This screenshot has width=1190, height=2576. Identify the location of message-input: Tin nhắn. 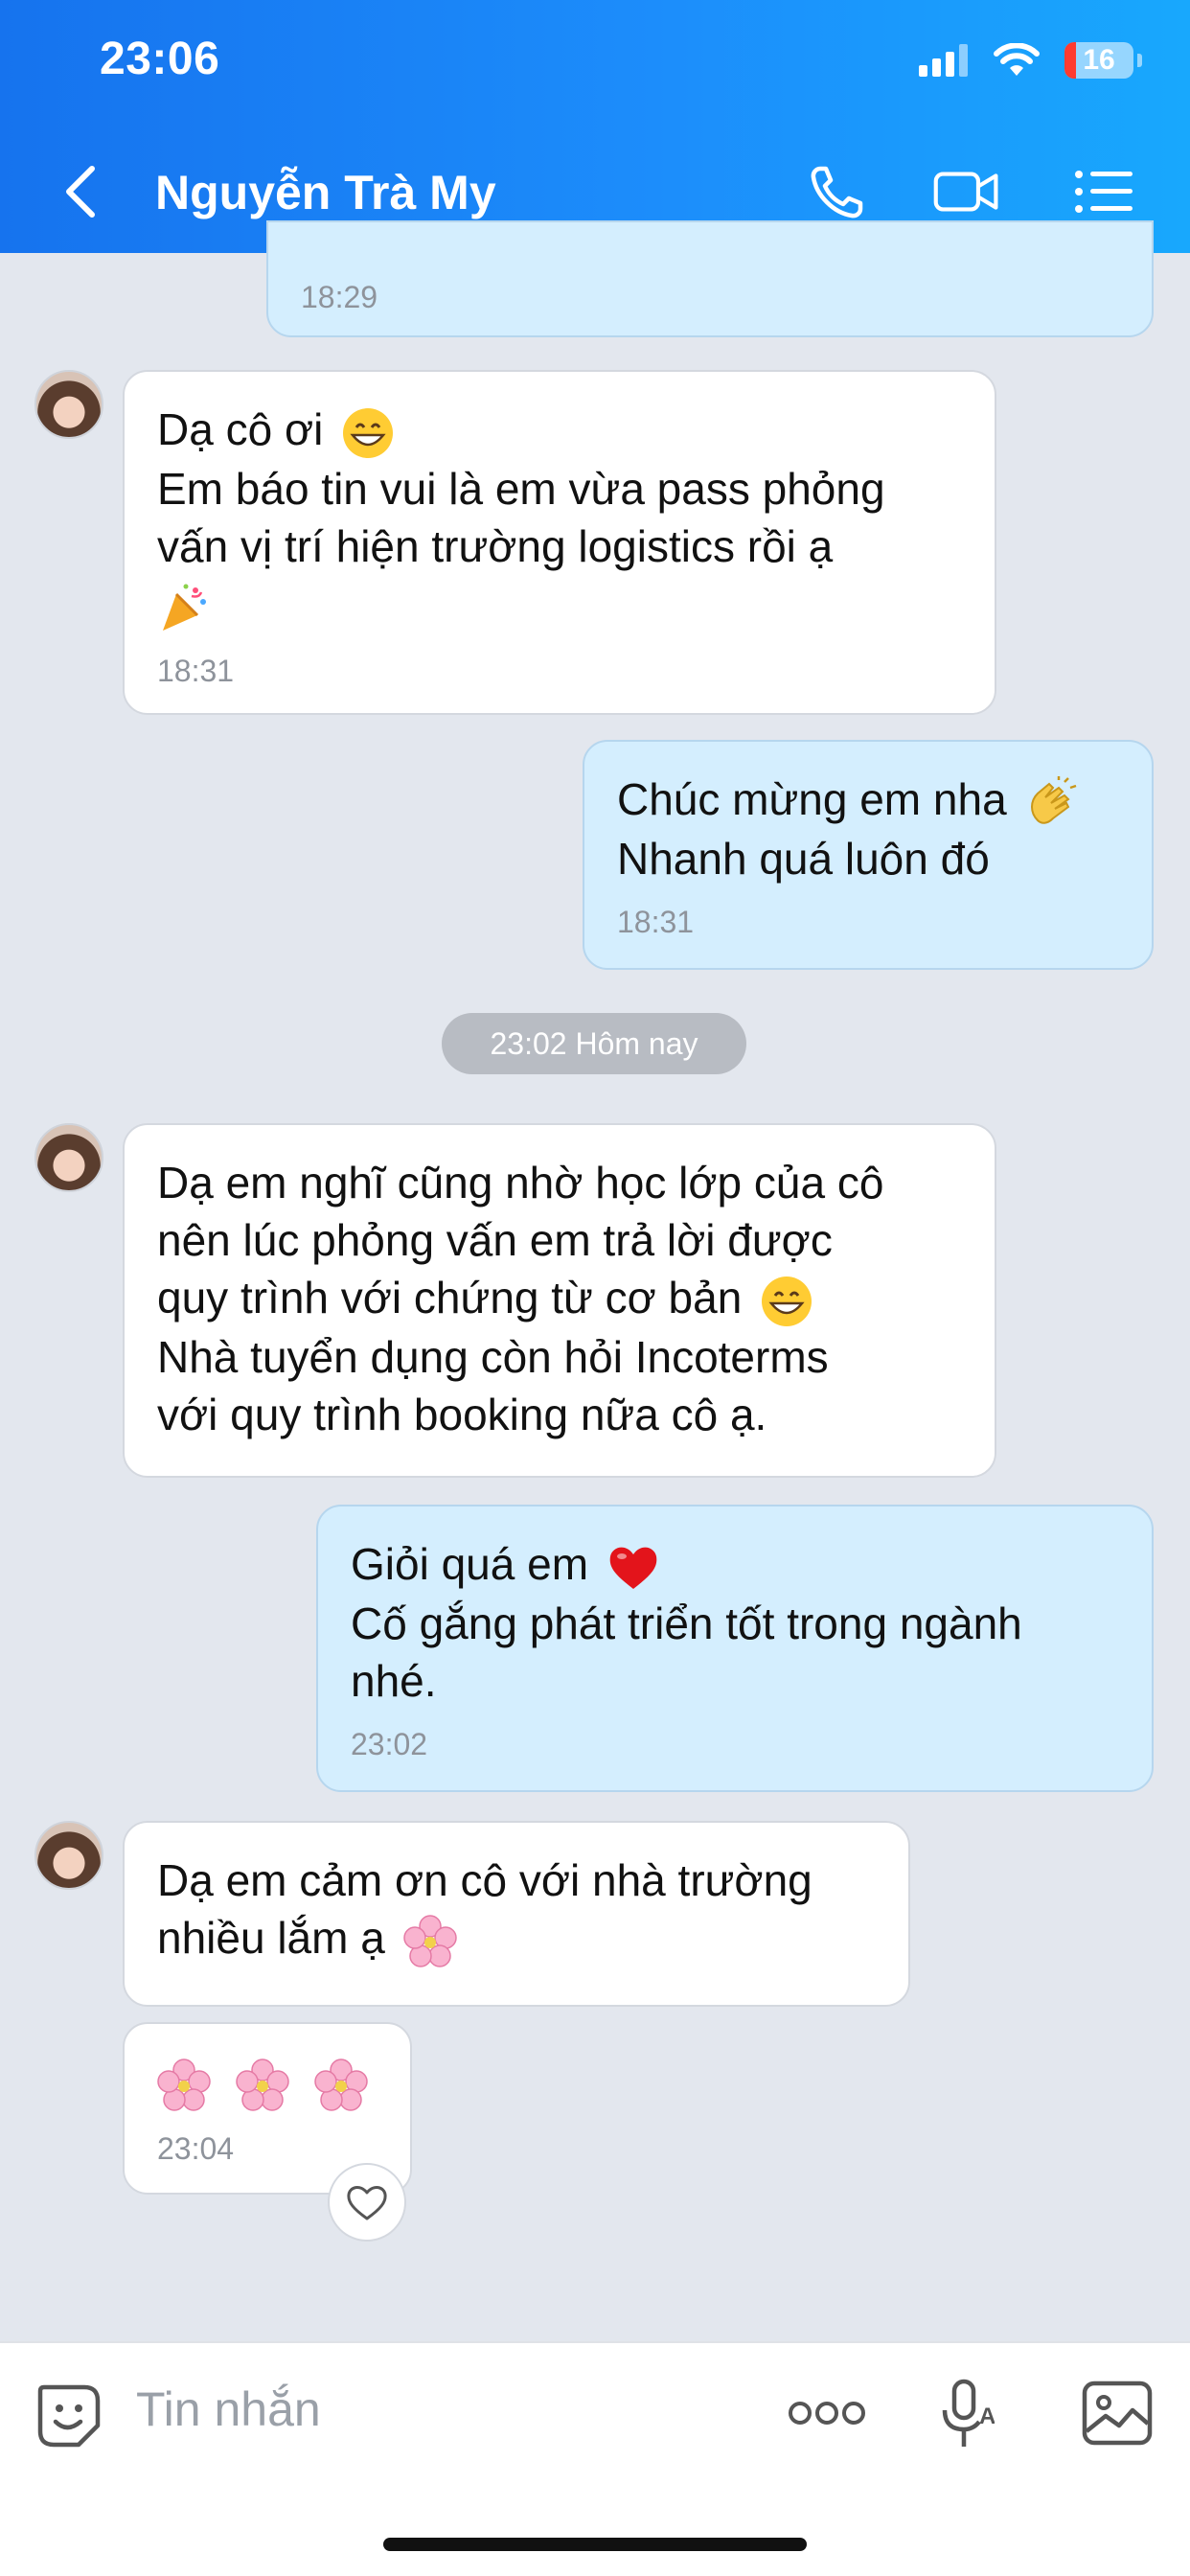
(229, 2409).